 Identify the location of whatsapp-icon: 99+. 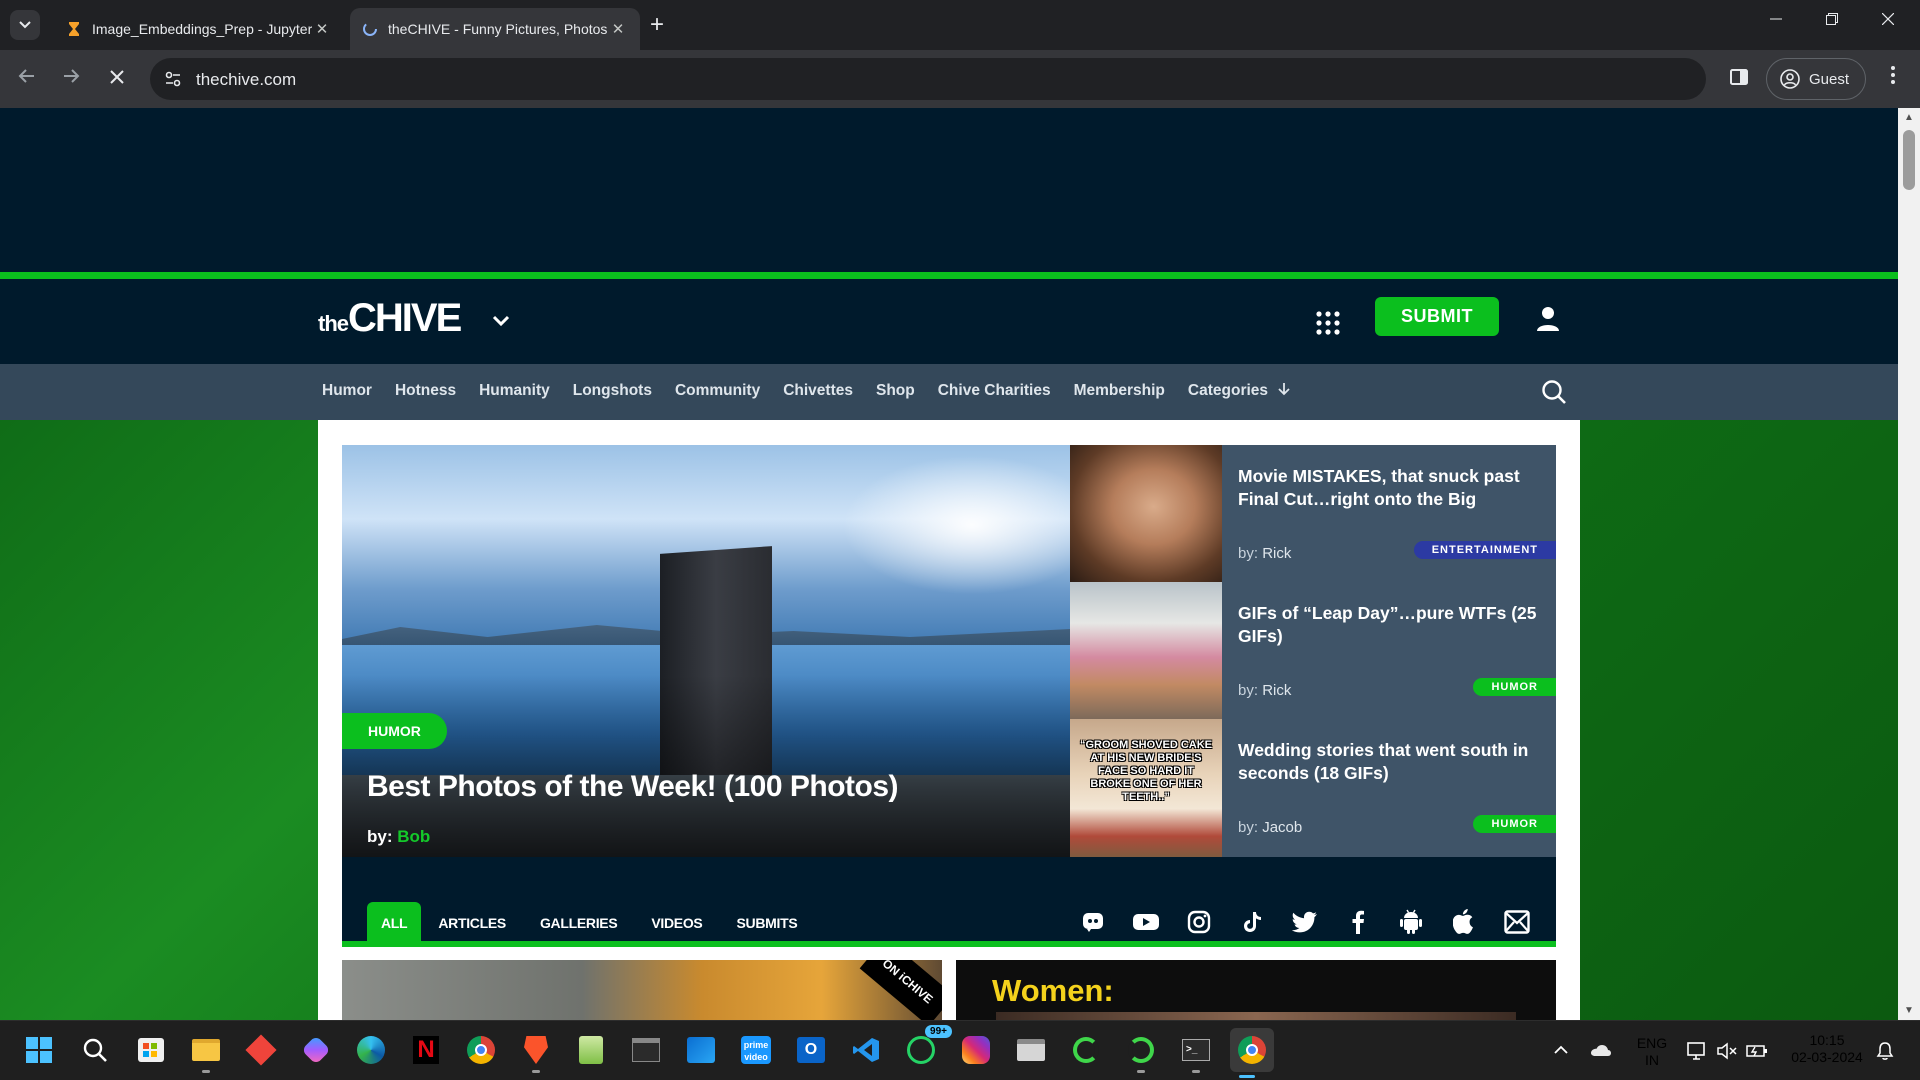
(928, 1046).